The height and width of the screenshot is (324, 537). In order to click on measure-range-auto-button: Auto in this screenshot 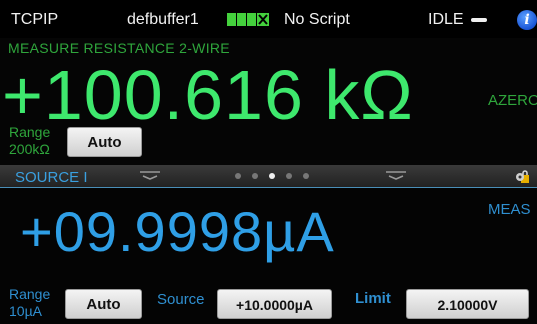, I will do `click(104, 142)`.